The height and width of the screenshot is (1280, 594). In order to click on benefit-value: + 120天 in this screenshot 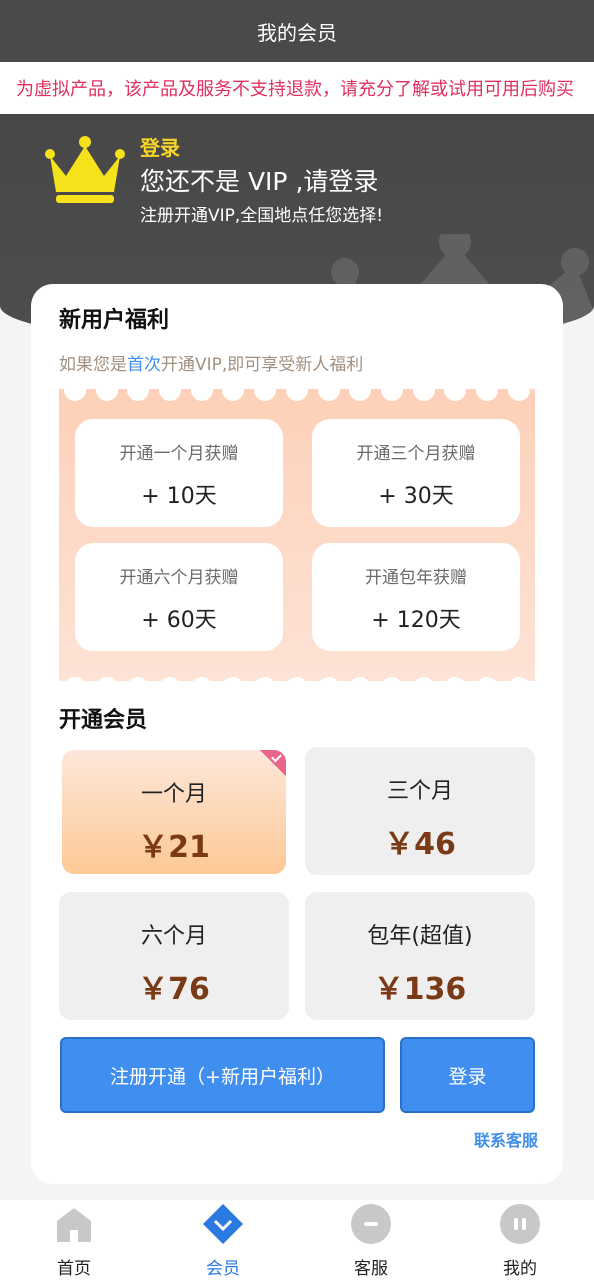, I will do `click(416, 620)`.